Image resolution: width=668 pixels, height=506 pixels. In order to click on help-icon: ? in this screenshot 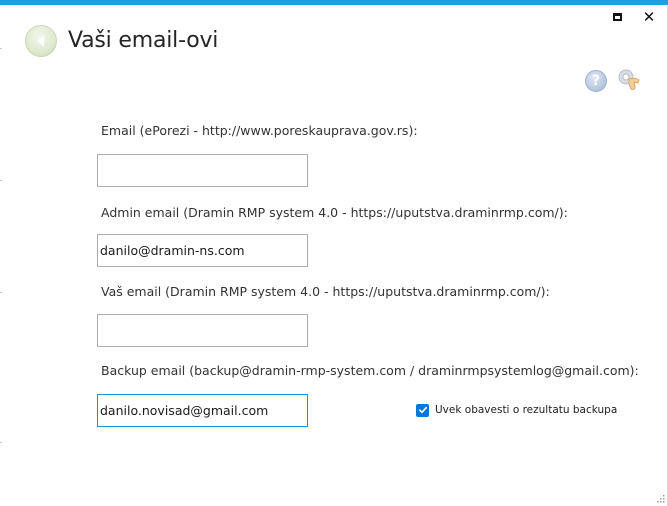, I will do `click(596, 81)`.